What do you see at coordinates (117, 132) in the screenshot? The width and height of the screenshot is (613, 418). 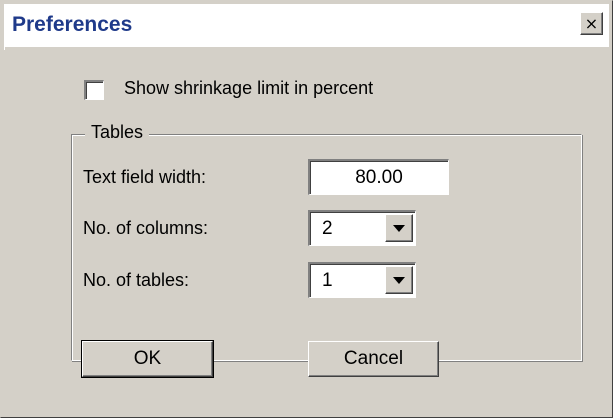 I see `tables-group-legend: Tables` at bounding box center [117, 132].